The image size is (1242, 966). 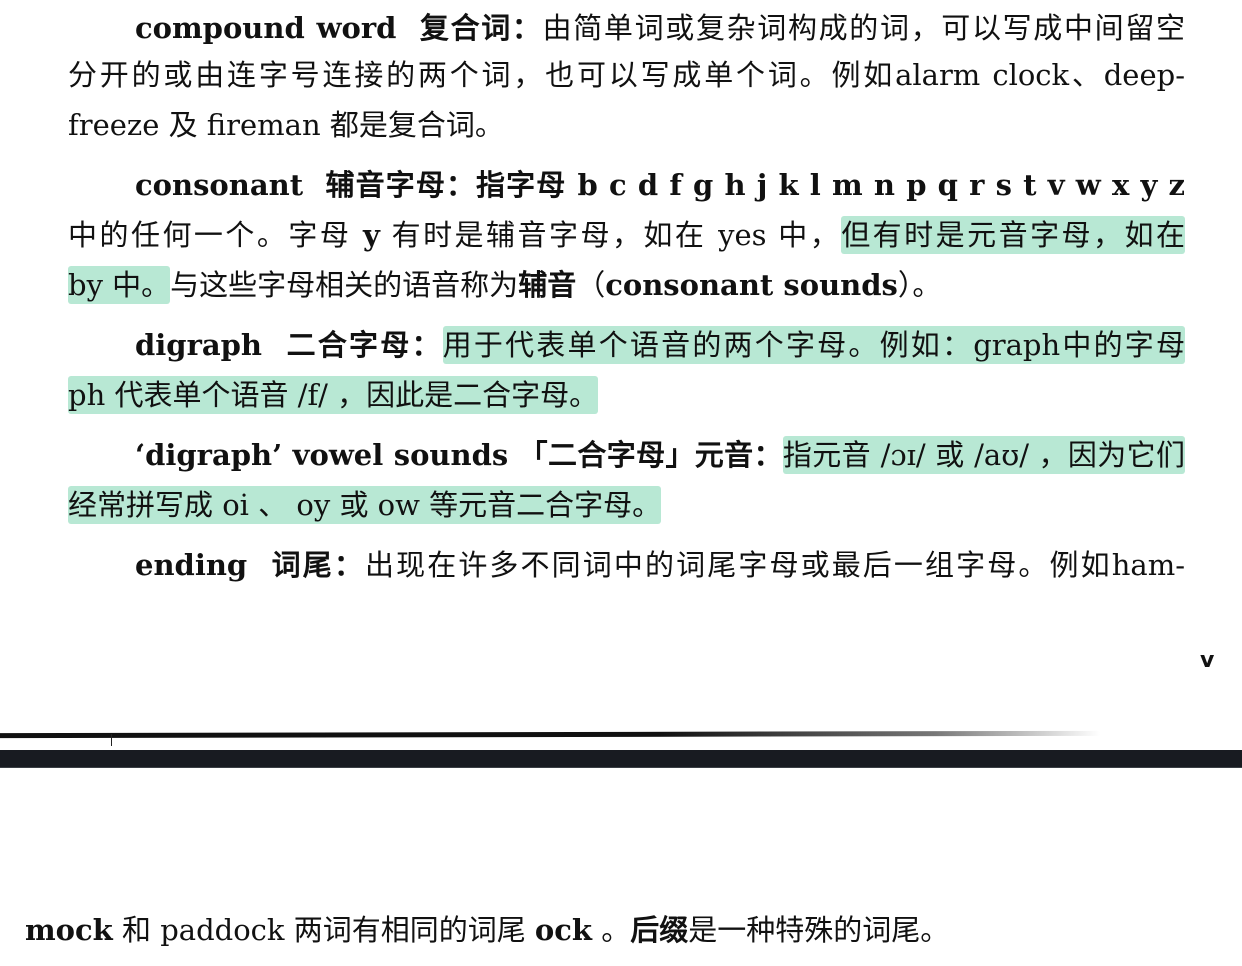 I want to click on text-line: 中的任何一个。字母 y 有时是辅音字母，如在 yes 中，但有时是元音字母，如在, so click(x=626, y=235).